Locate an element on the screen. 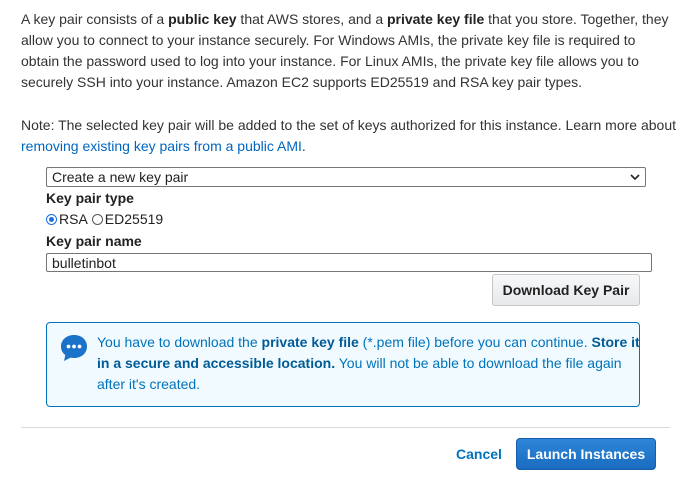 This screenshot has width=692, height=482. radio-ed25519 is located at coordinates (97, 219).